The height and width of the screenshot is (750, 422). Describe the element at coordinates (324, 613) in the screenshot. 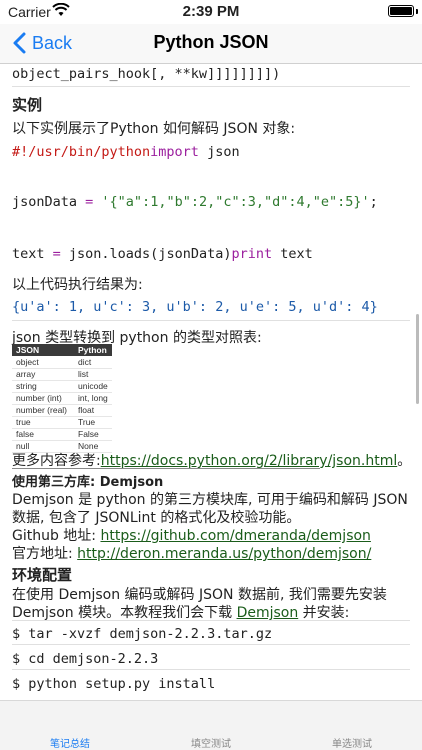

I see `environment-desc-suffix: 并安装:` at that location.